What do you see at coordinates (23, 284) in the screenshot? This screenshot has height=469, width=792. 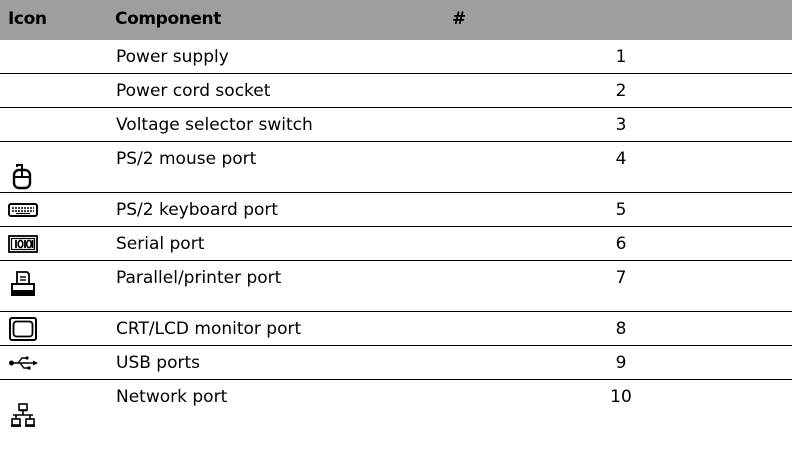 I see `printer-icon` at bounding box center [23, 284].